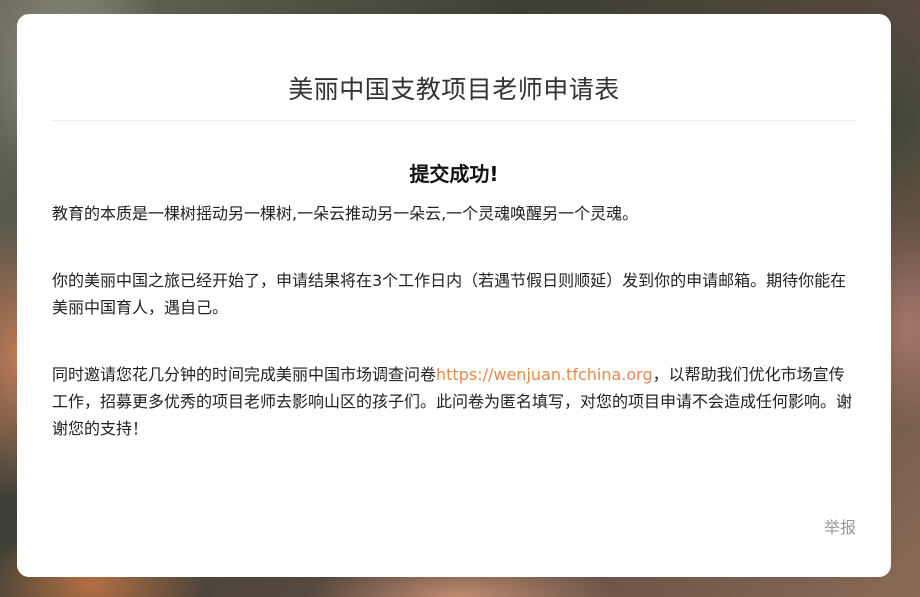  What do you see at coordinates (454, 89) in the screenshot?
I see `page-title: 美丽中国支教项目老师申请表` at bounding box center [454, 89].